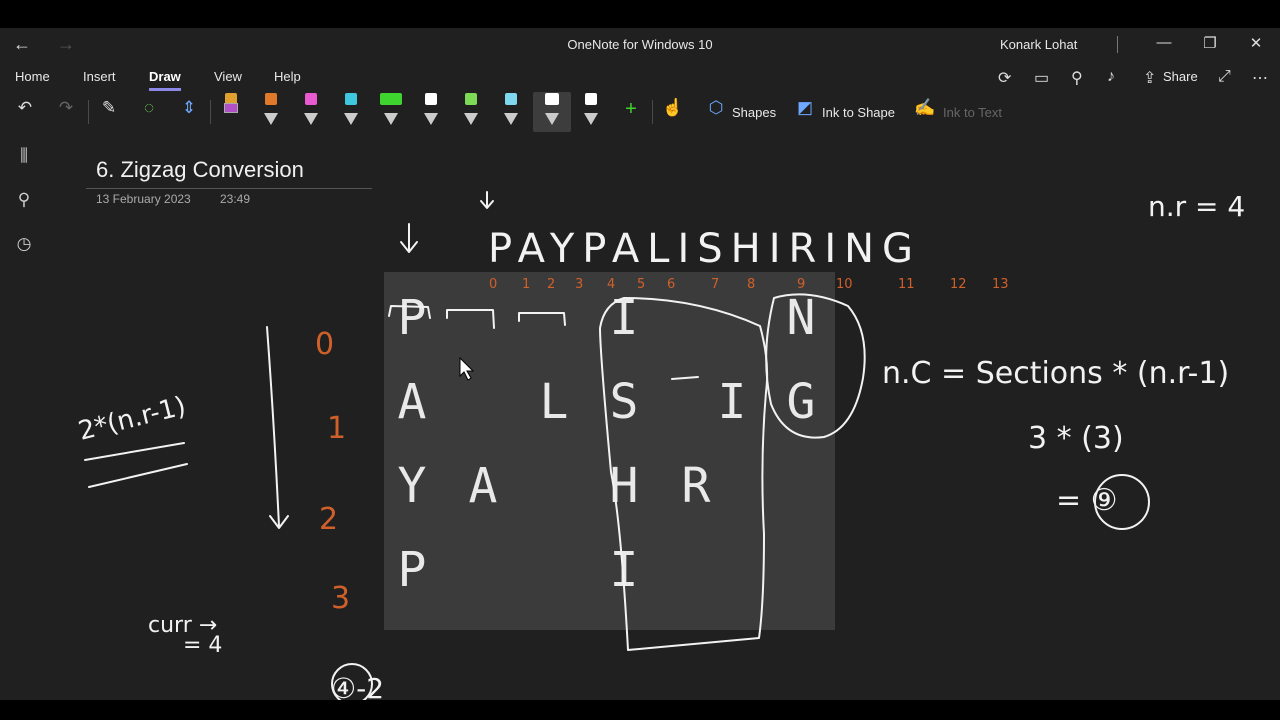  I want to click on search-icon: ⚲, so click(24, 200).